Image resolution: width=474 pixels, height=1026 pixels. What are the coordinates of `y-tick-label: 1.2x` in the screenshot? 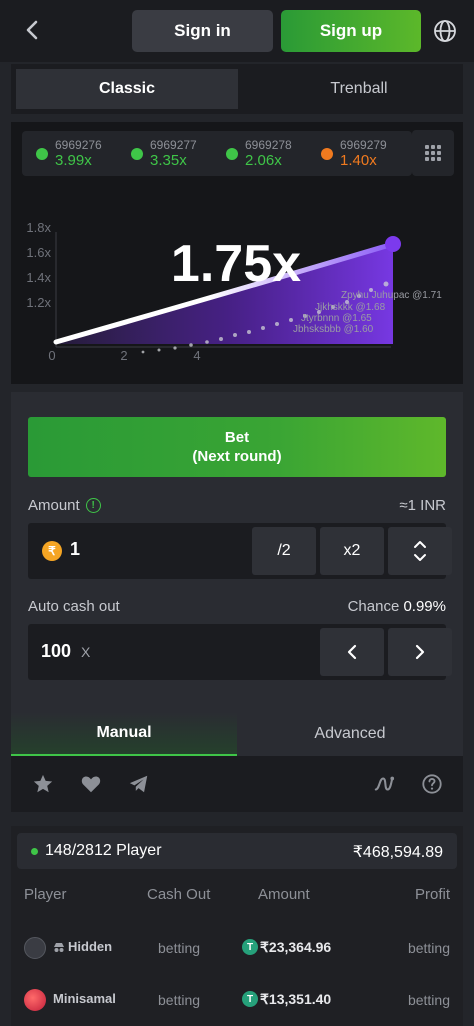 It's located at (38, 302).